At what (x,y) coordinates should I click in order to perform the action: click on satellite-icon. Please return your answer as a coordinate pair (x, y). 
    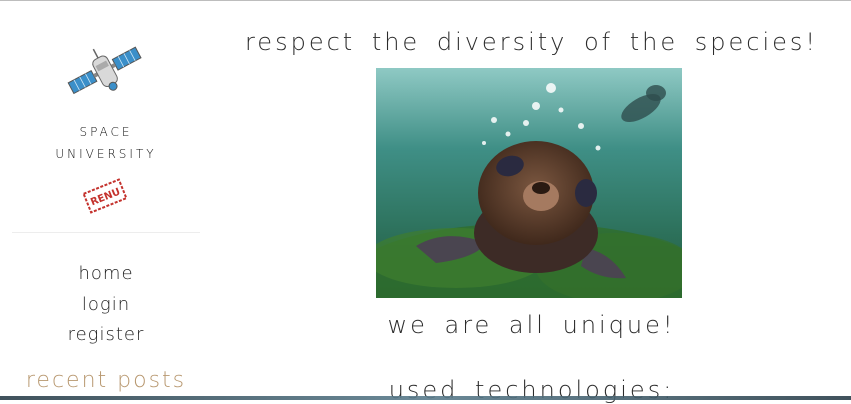
    Looking at the image, I should click on (106, 73).